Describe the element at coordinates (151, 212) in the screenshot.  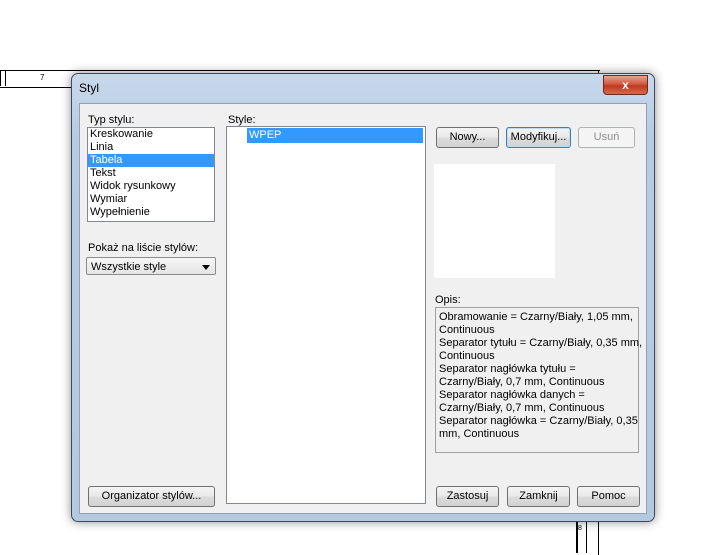
I see `list-item: Wypełnienie` at that location.